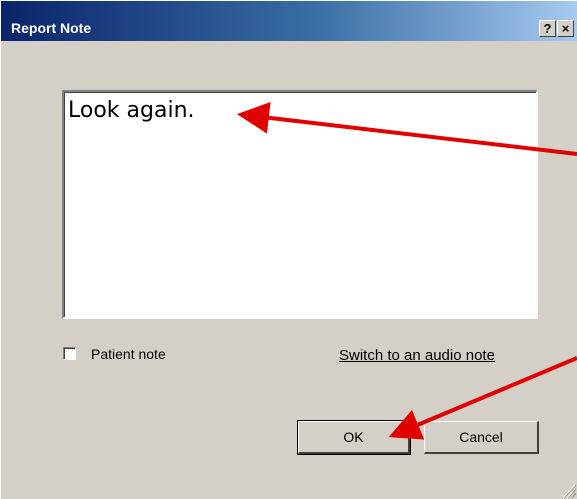 This screenshot has width=577, height=499. I want to click on resize-grip-icon, so click(569, 489).